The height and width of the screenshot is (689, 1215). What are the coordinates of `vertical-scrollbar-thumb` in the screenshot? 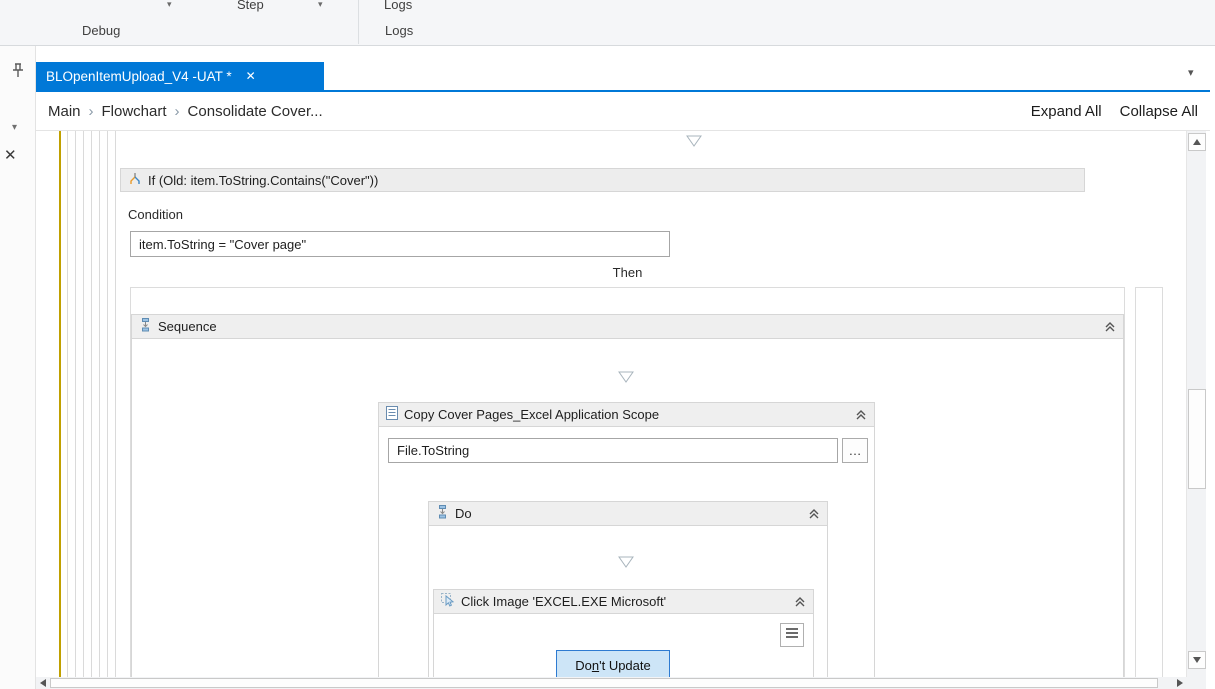 It's located at (1197, 439).